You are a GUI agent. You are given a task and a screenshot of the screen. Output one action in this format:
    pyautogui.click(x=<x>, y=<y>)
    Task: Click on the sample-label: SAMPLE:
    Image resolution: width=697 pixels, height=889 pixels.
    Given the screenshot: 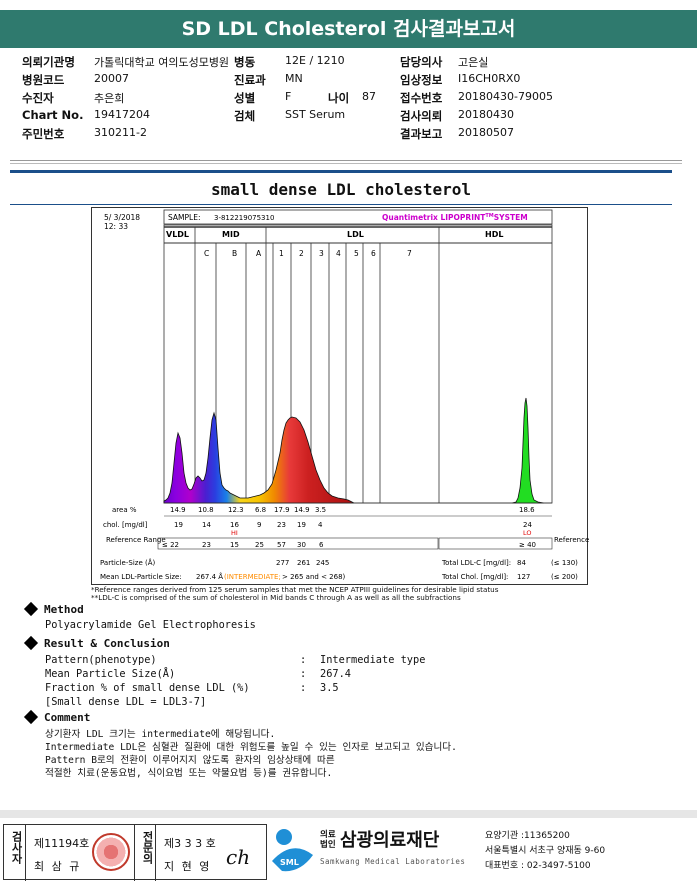 What is the action you would take?
    pyautogui.click(x=184, y=217)
    